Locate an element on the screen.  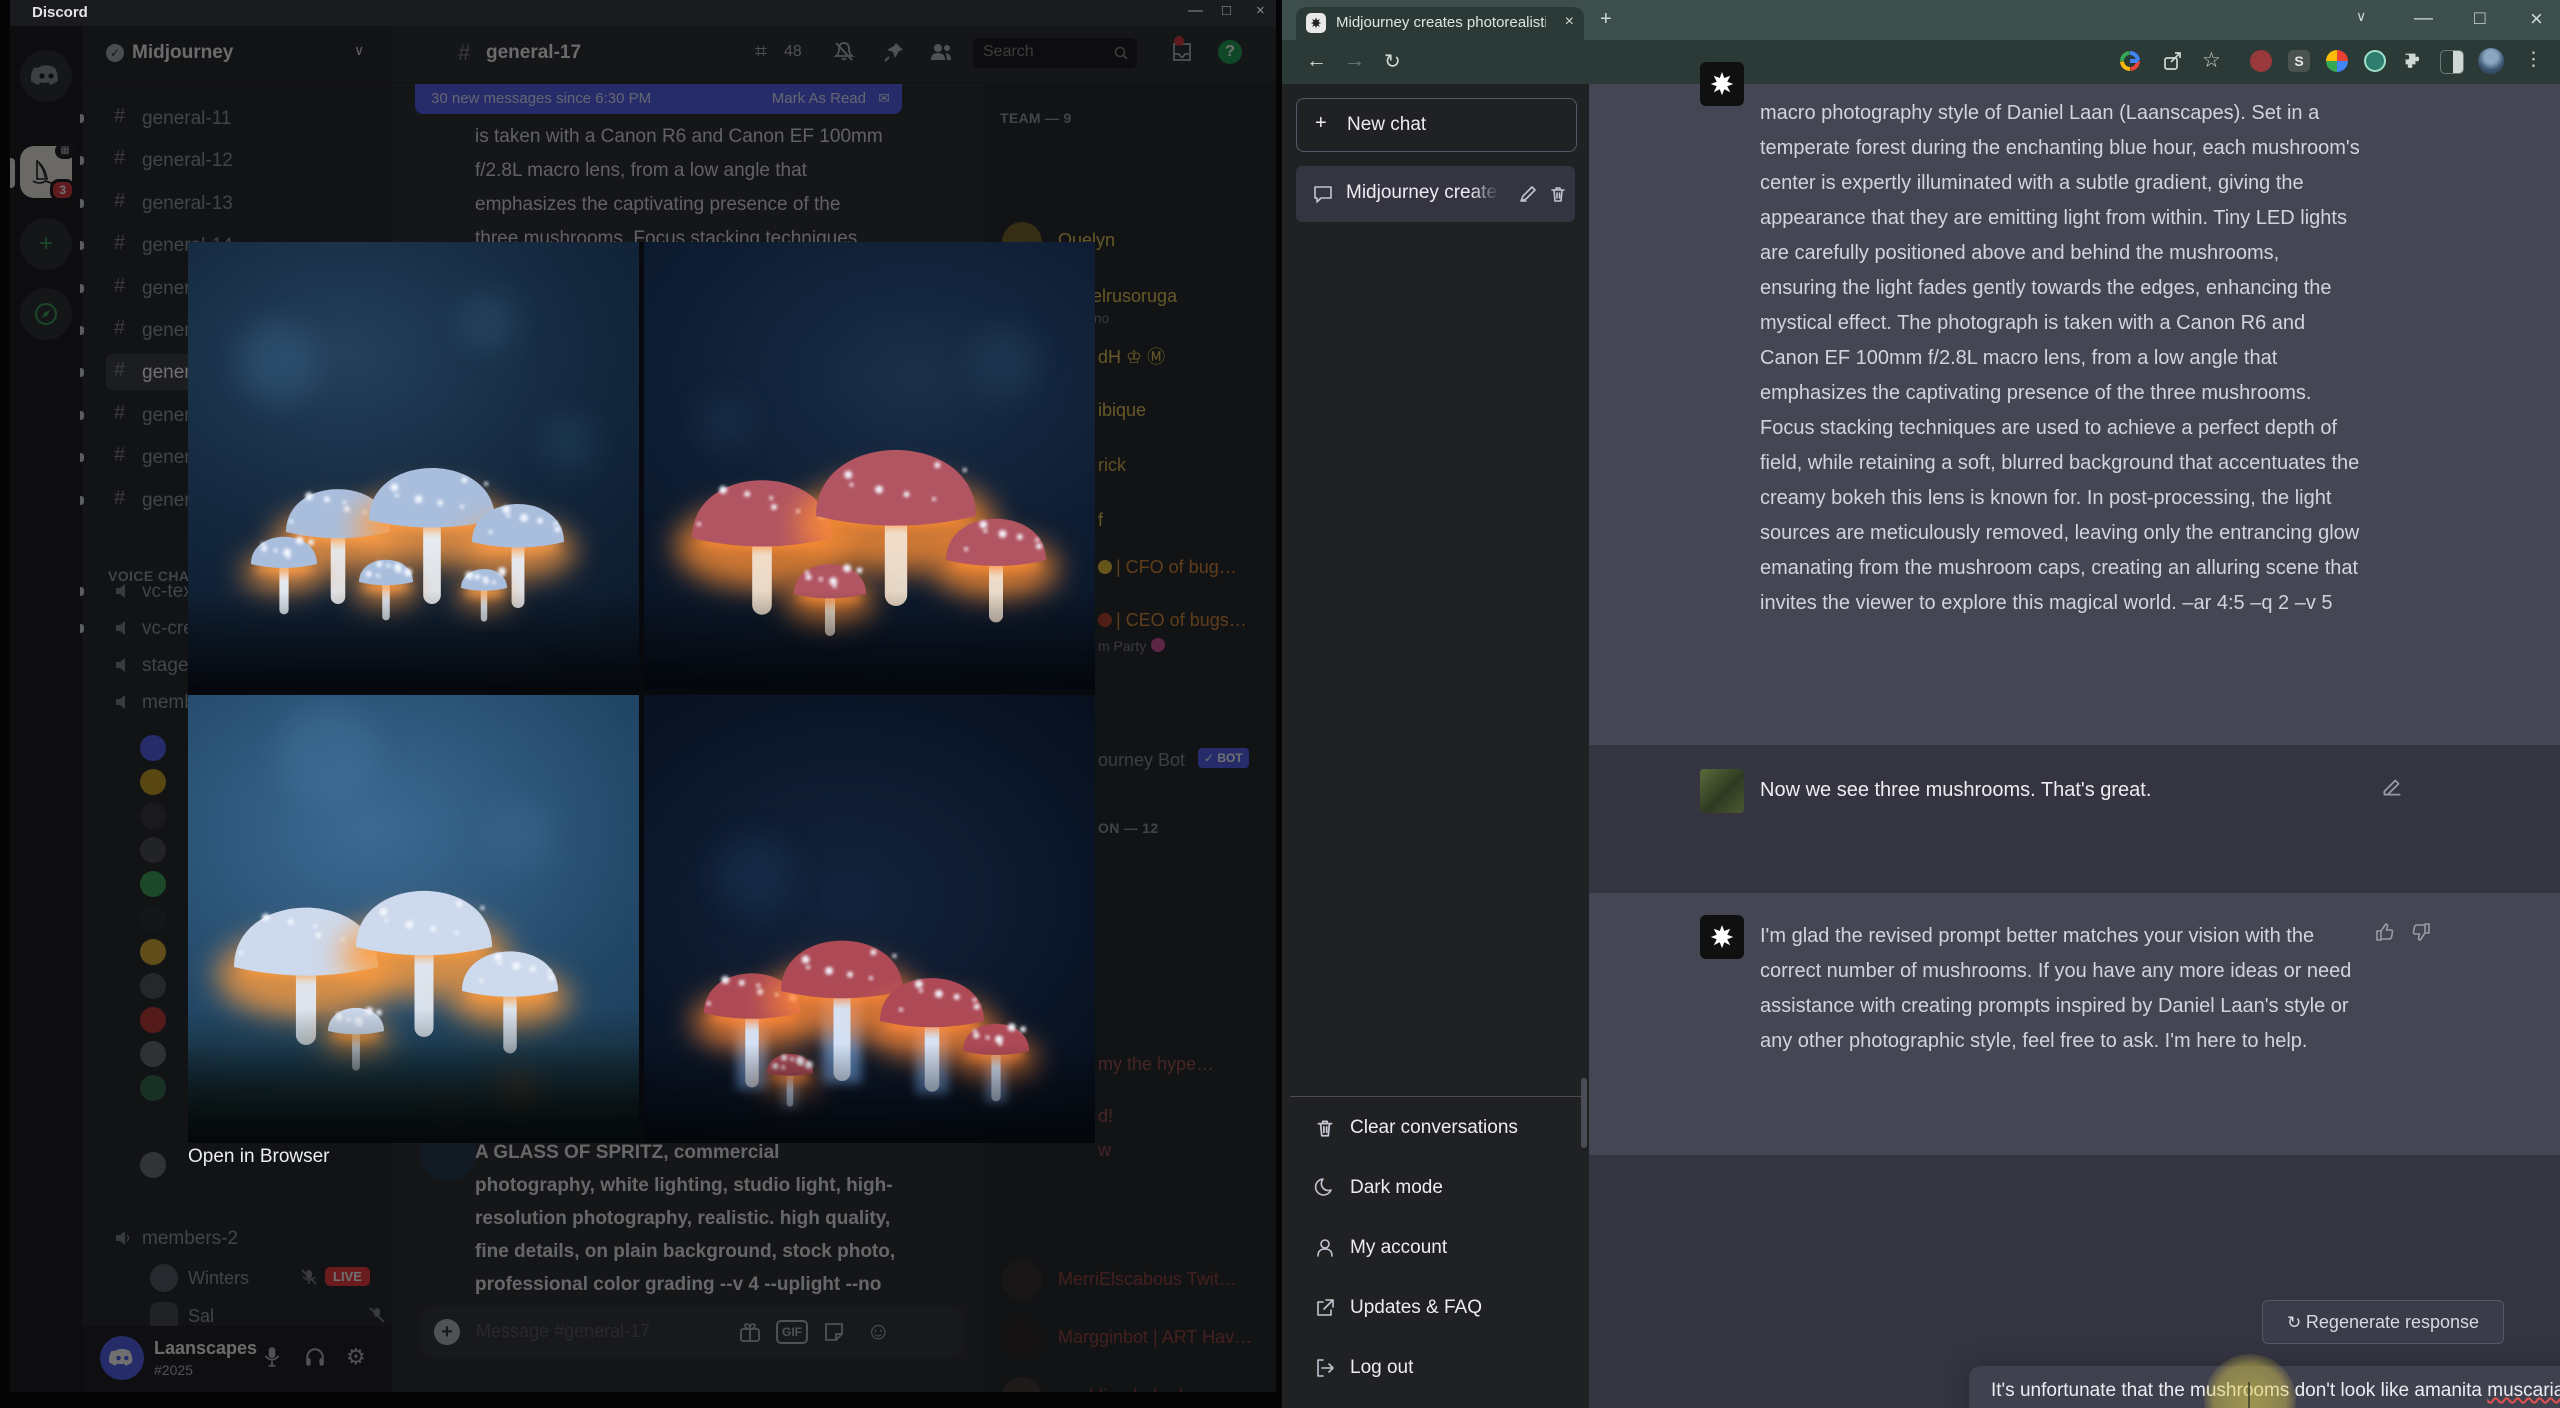
sidebar-item-label: Updates & FAQ is located at coordinates (1416, 1307).